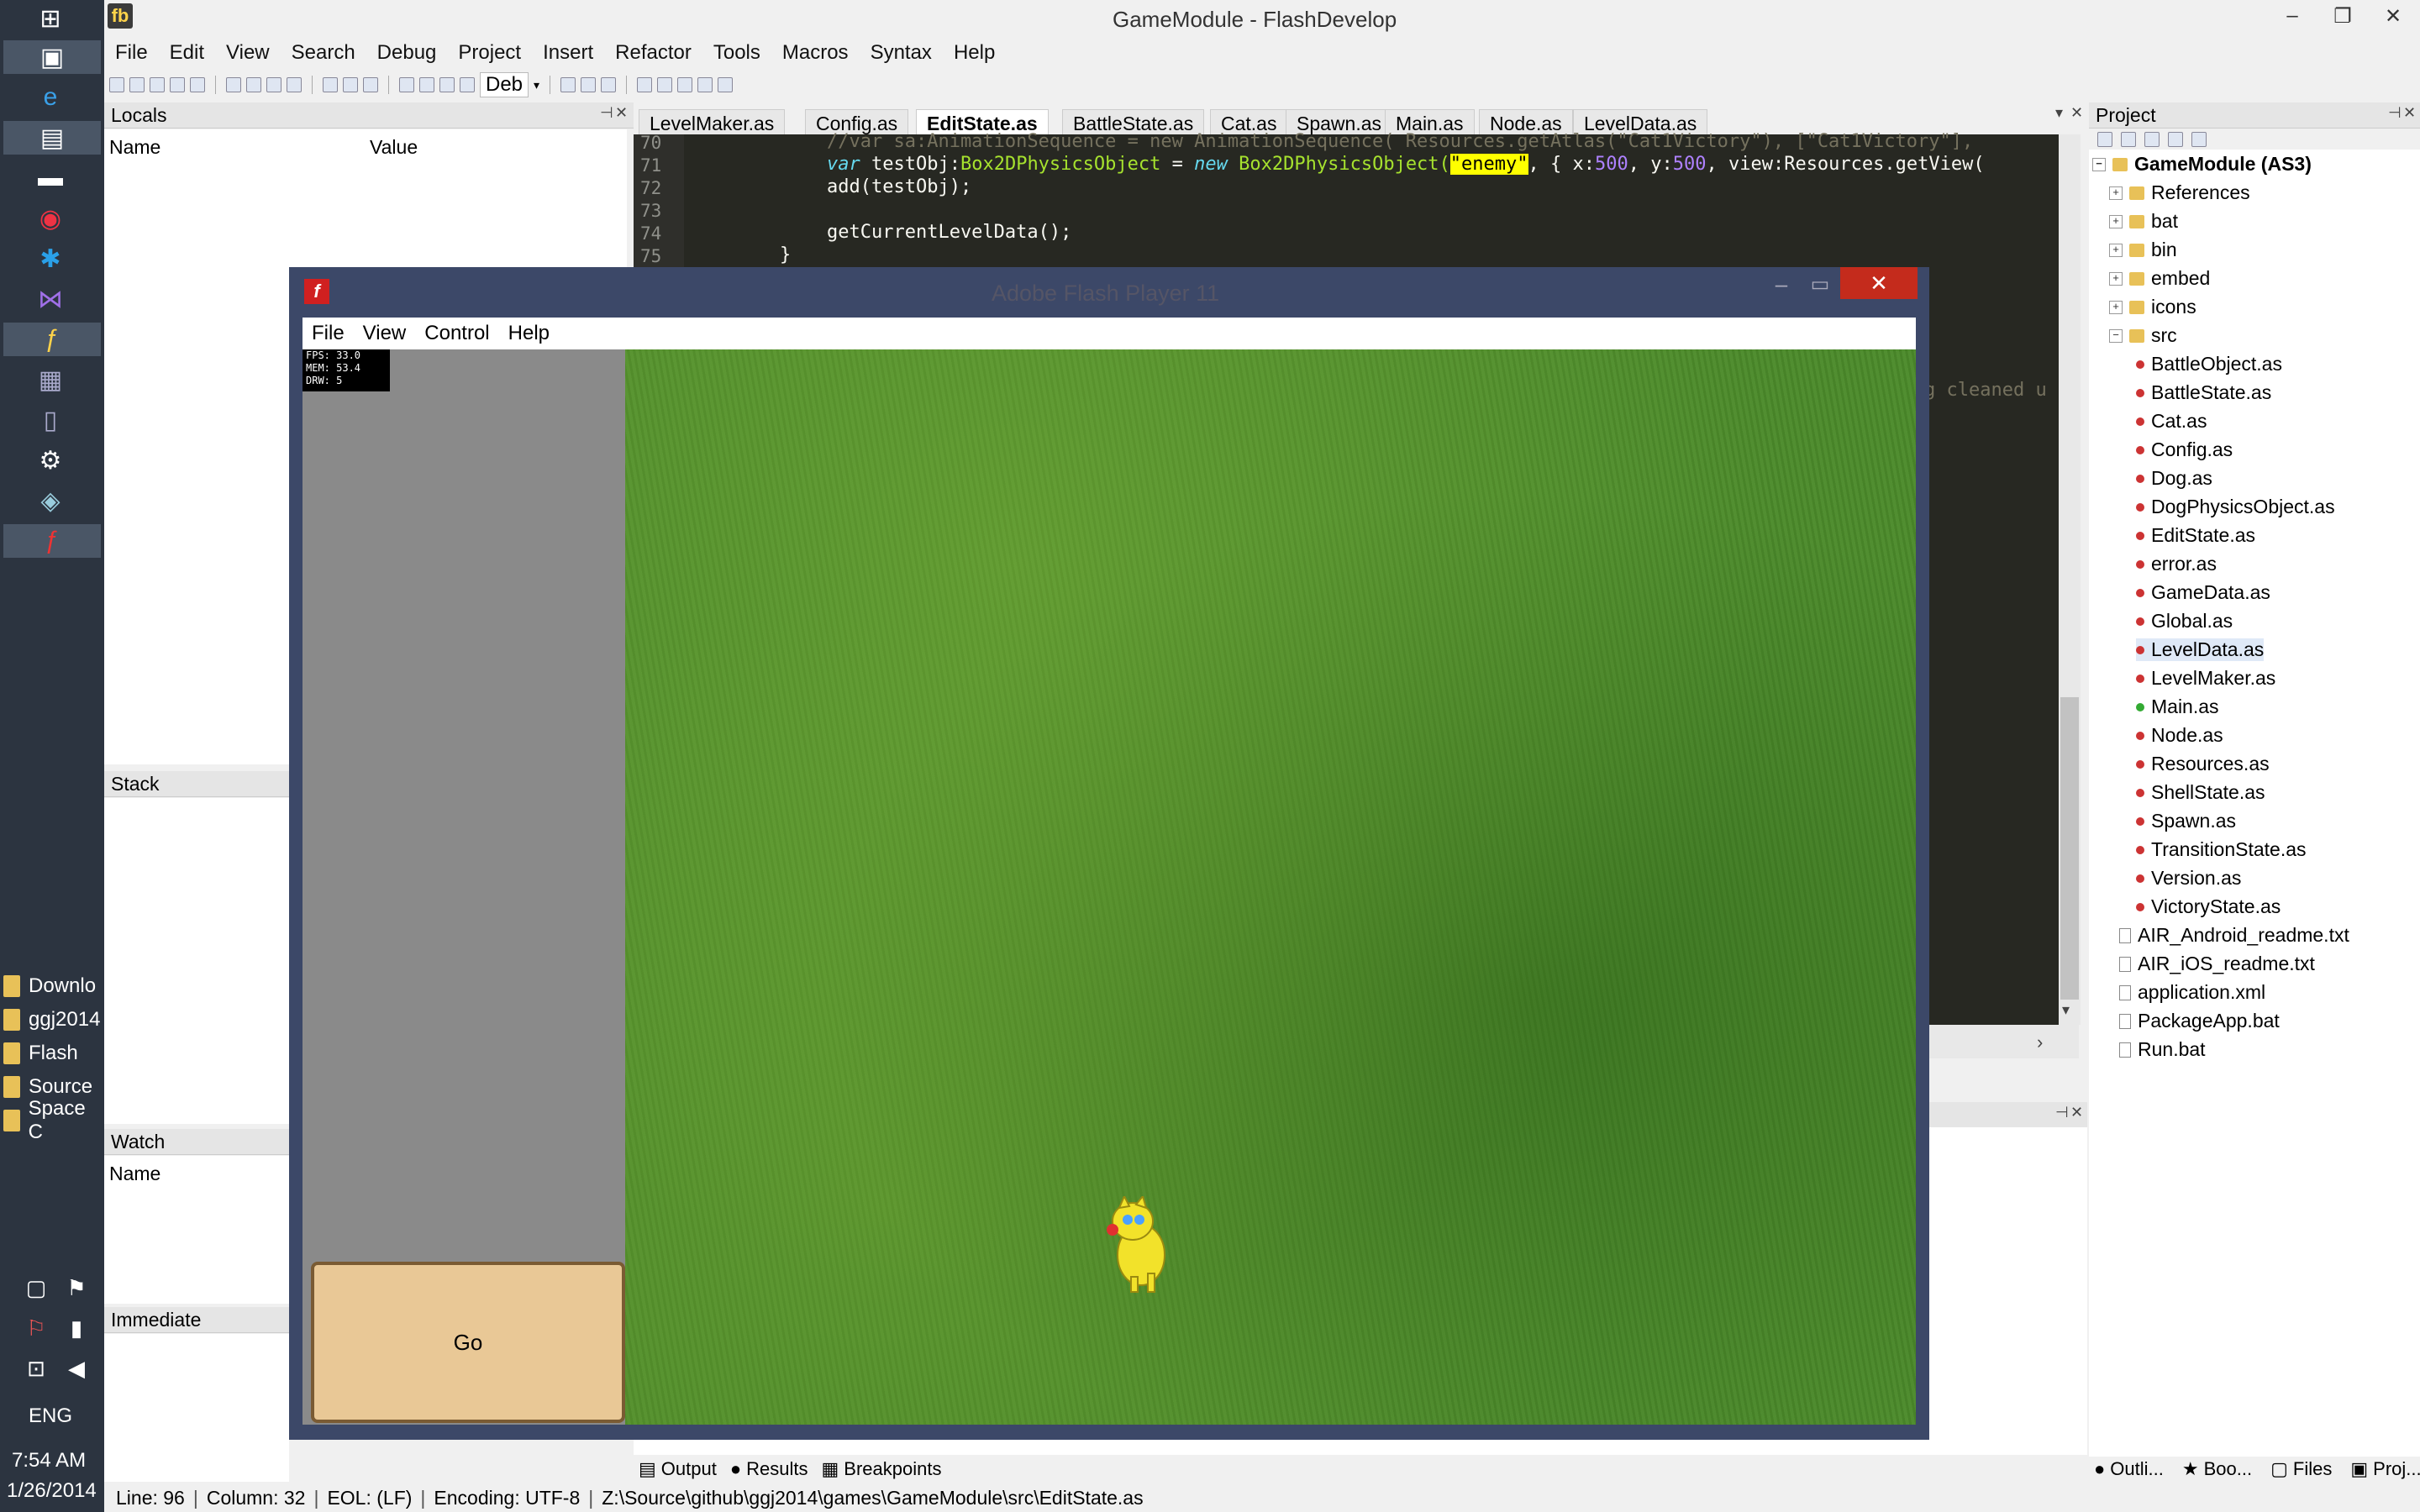 This screenshot has height=1512, width=2420. Describe the element at coordinates (2206, 678) in the screenshot. I see `tree-file: LevelMaker.as` at that location.